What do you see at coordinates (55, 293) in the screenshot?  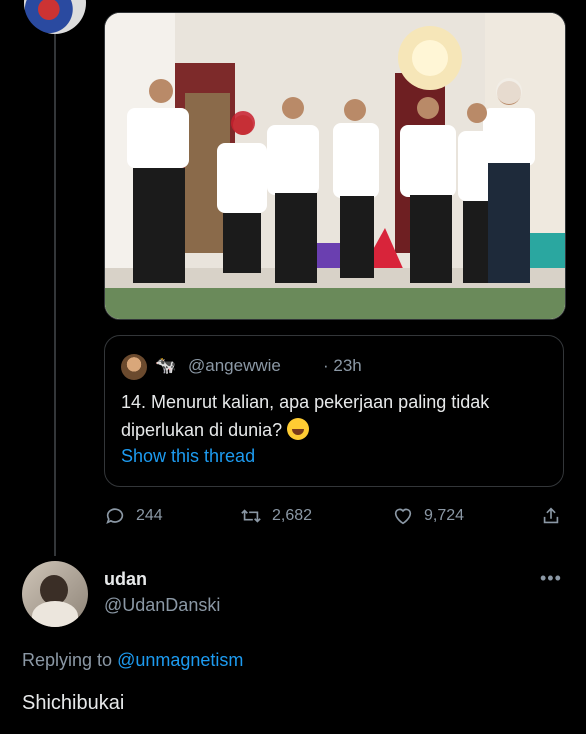 I see `thread-connector-line` at bounding box center [55, 293].